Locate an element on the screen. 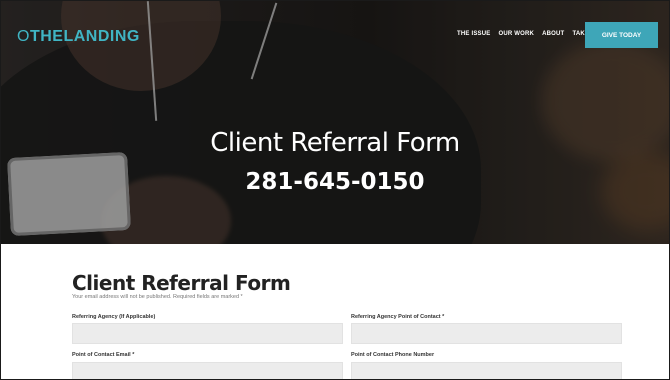  site-logo: OTHELANDING is located at coordinates (78, 37).